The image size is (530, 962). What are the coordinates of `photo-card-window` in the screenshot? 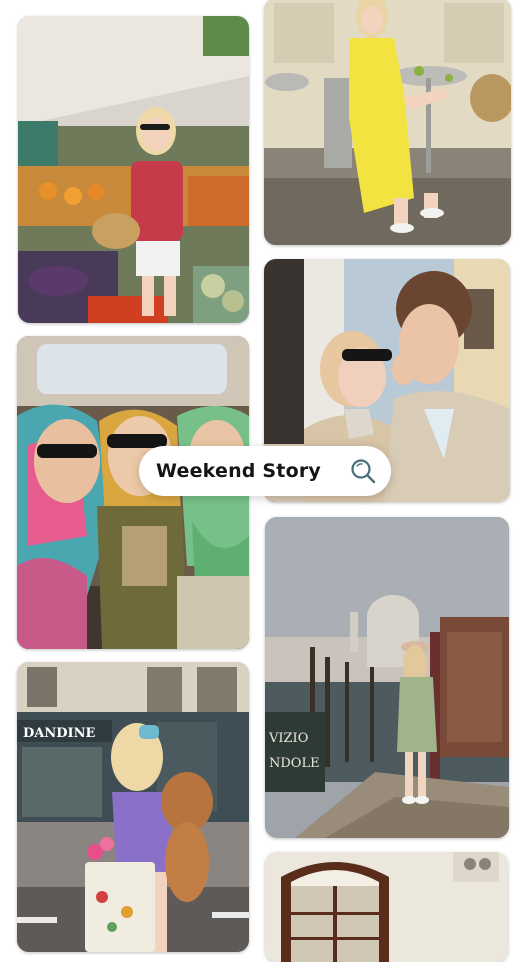 It's located at (386, 907).